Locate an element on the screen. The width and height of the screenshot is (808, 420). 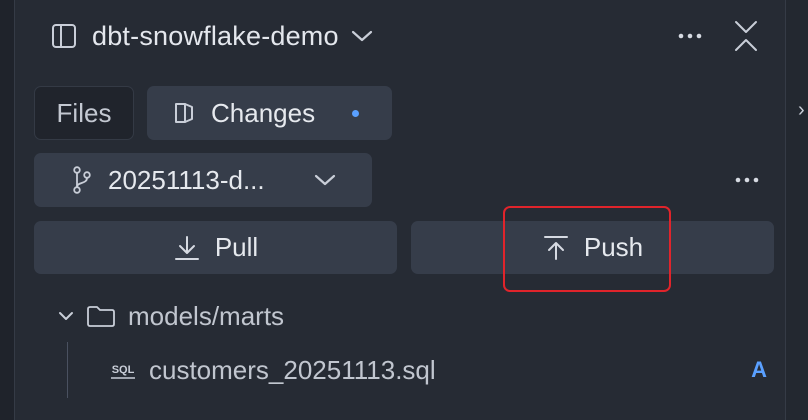
arrow-up-from-line-icon is located at coordinates (556, 248).